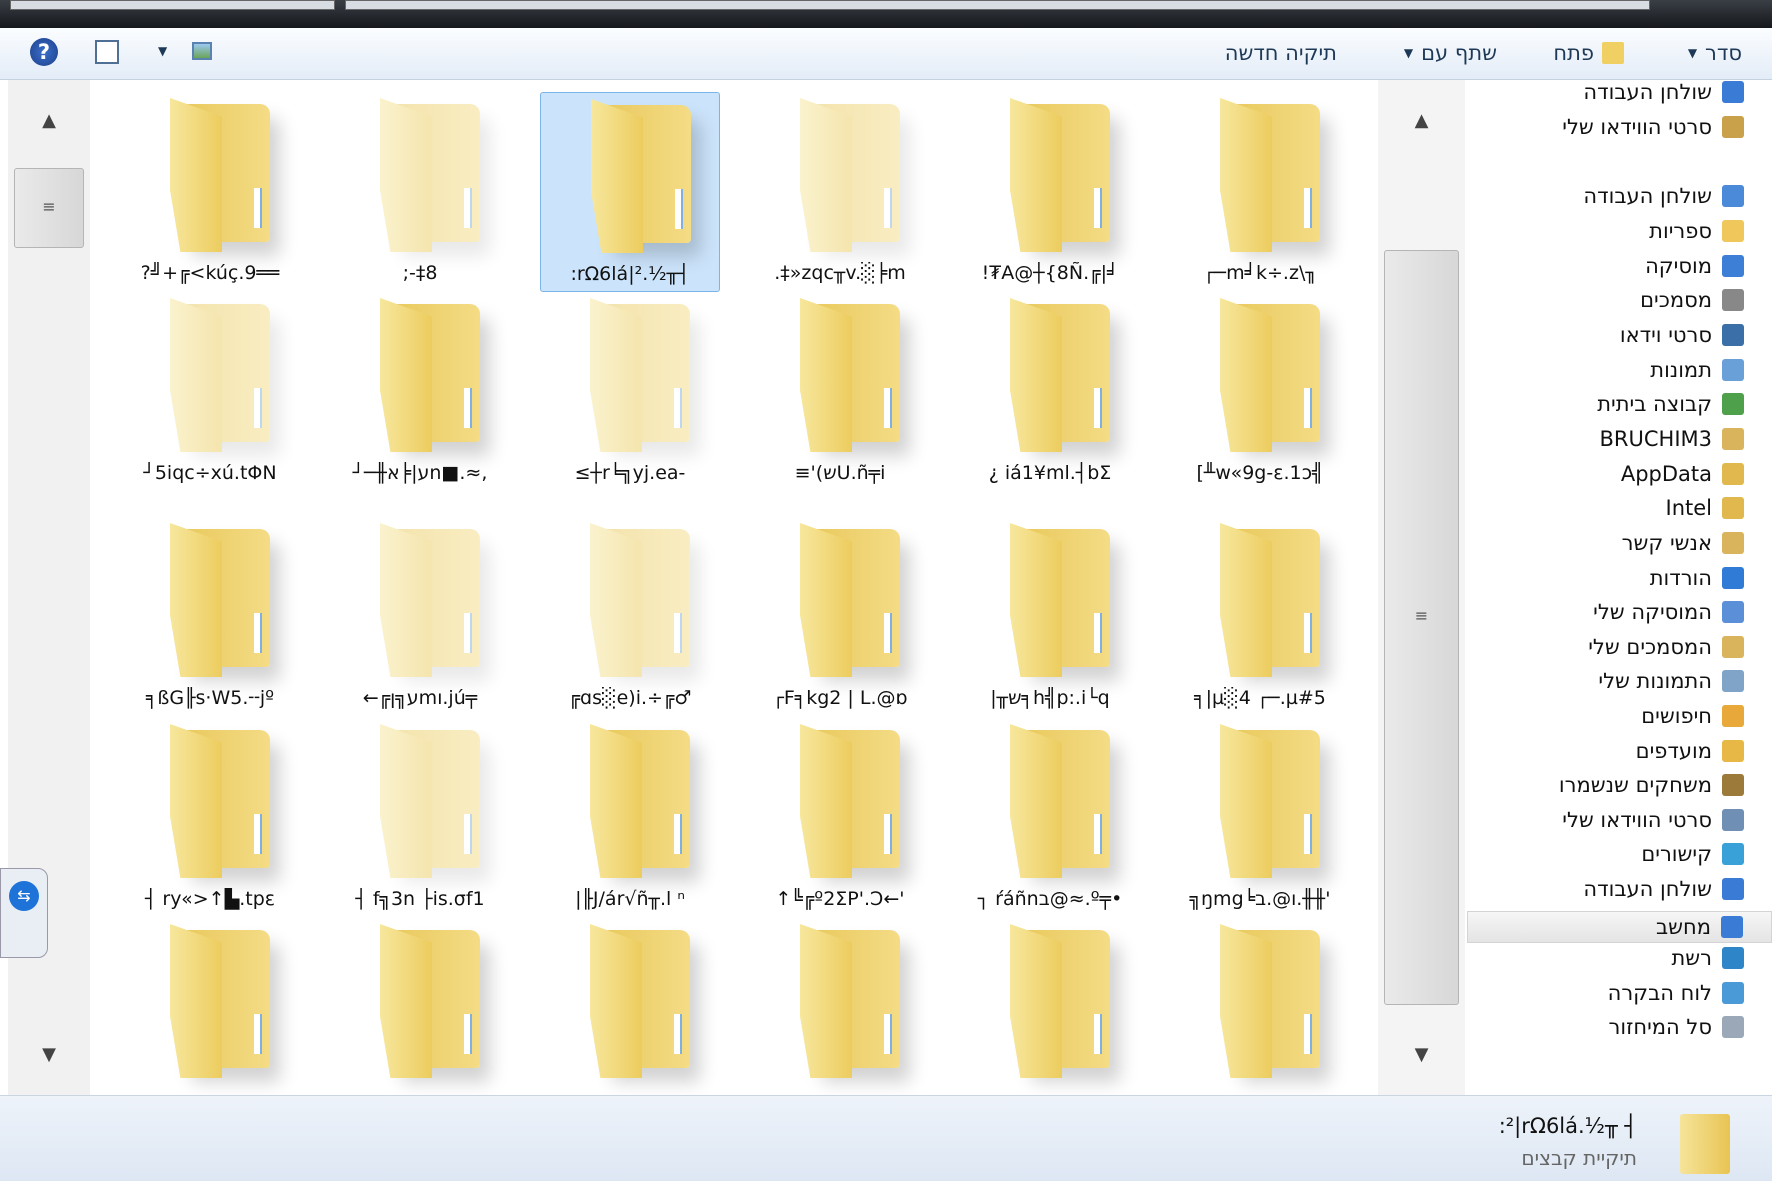 The width and height of the screenshot is (1772, 1181). I want to click on preview-pane-icon, so click(107, 52).